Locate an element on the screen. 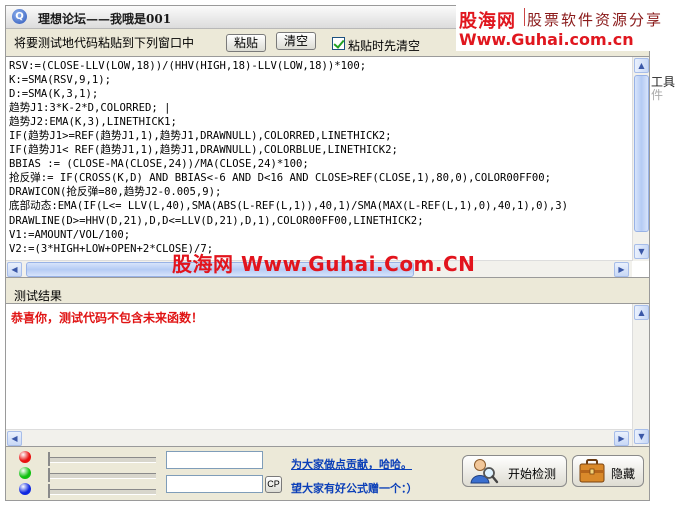 This screenshot has width=678, height=517. code-line: D:=SMA(K,3,1); is located at coordinates (320, 94).